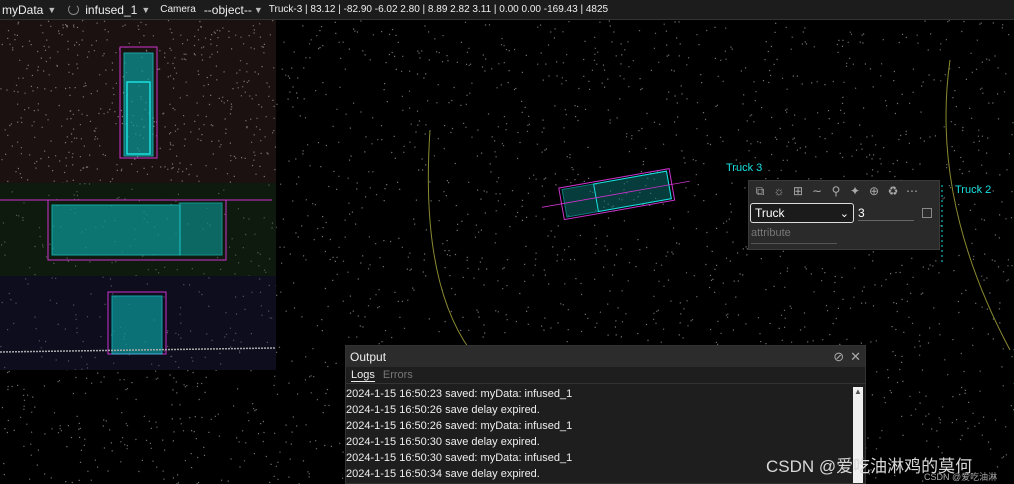 This screenshot has height=484, width=1014. I want to click on truck-2-label: Truck 2, so click(973, 190).